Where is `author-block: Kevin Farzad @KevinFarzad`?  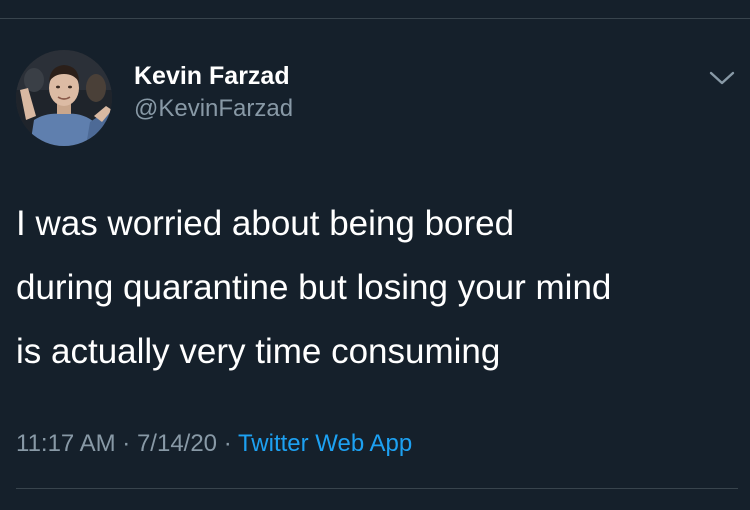
author-block: Kevin Farzad @KevinFarzad is located at coordinates (213, 93).